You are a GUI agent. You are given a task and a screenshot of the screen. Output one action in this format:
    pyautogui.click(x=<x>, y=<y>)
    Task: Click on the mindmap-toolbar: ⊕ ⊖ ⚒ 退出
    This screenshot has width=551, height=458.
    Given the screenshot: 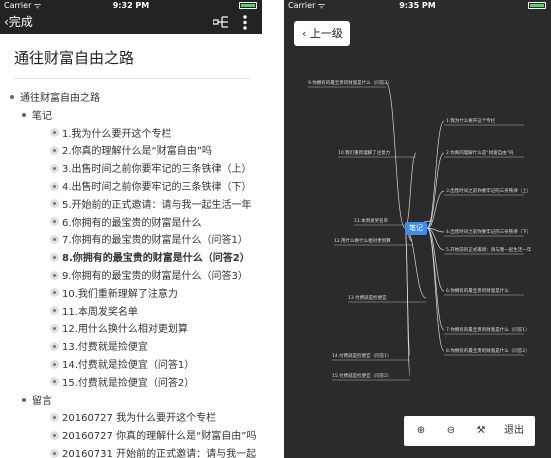 What is the action you would take?
    pyautogui.click(x=469, y=431)
    